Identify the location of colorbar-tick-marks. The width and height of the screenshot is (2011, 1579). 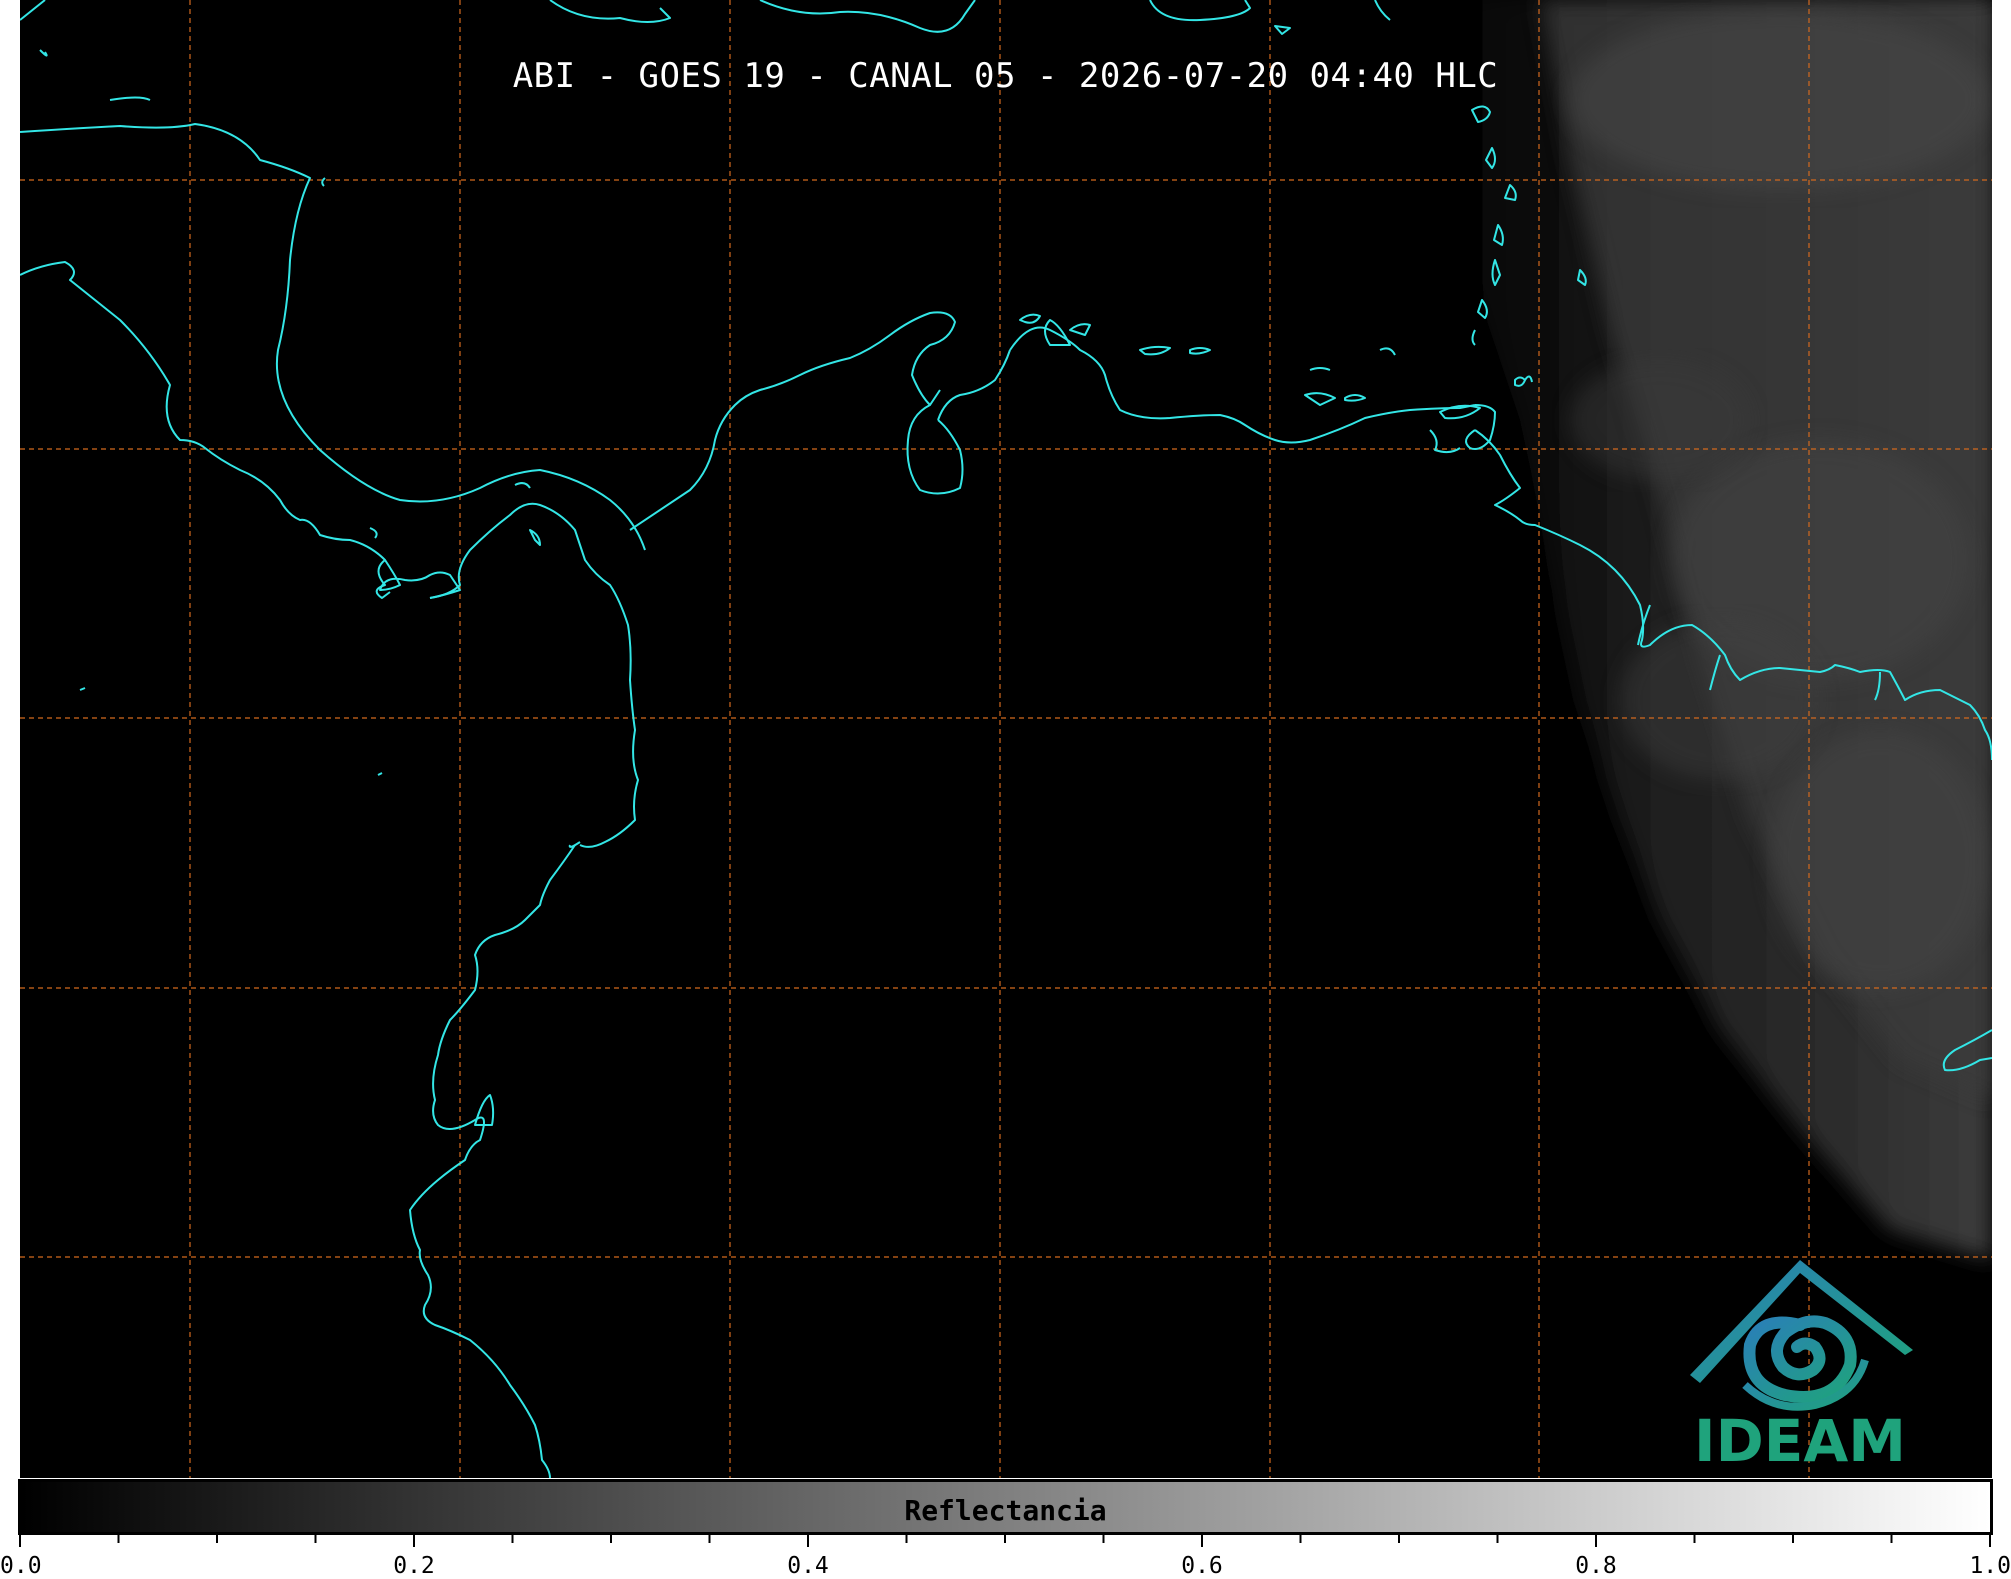
(1005, 1540).